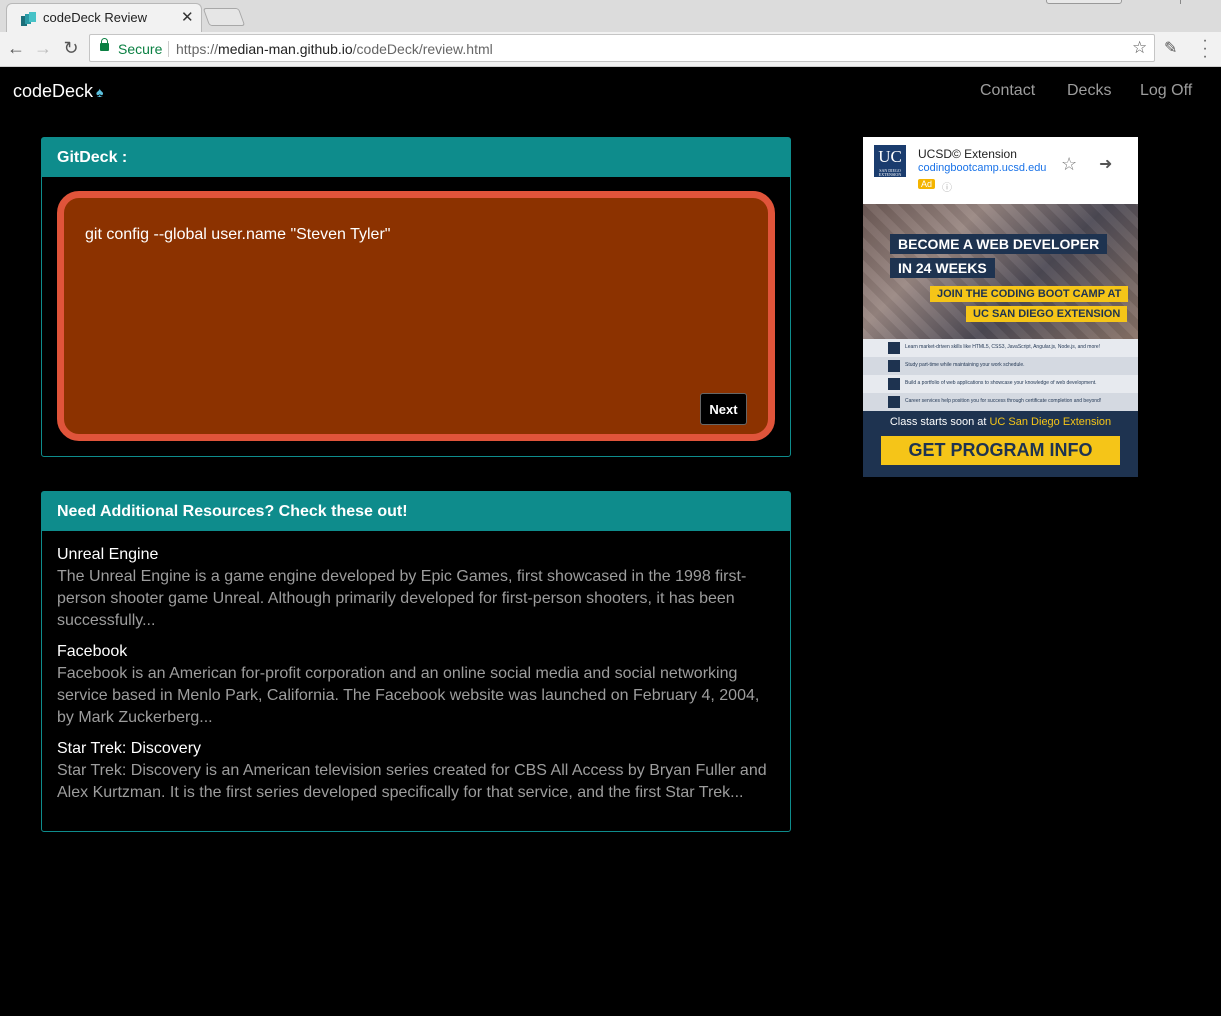 The image size is (1221, 1016). Describe the element at coordinates (1084, 2) in the screenshot. I see `profile-button` at that location.